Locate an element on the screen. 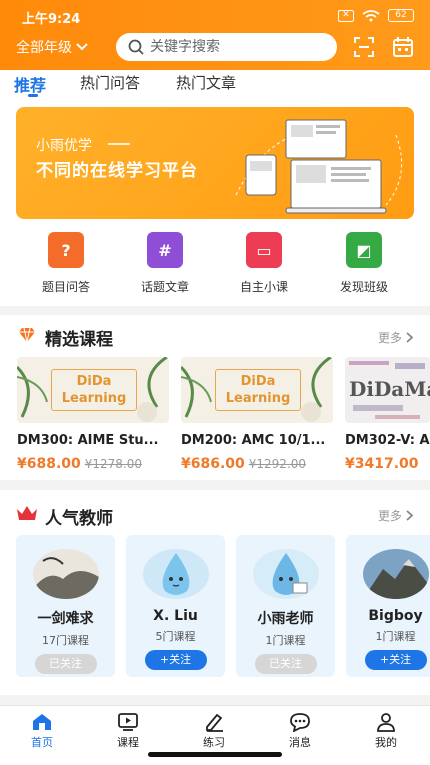 The image size is (430, 765). status-icons: ✕ 62 is located at coordinates (376, 15).